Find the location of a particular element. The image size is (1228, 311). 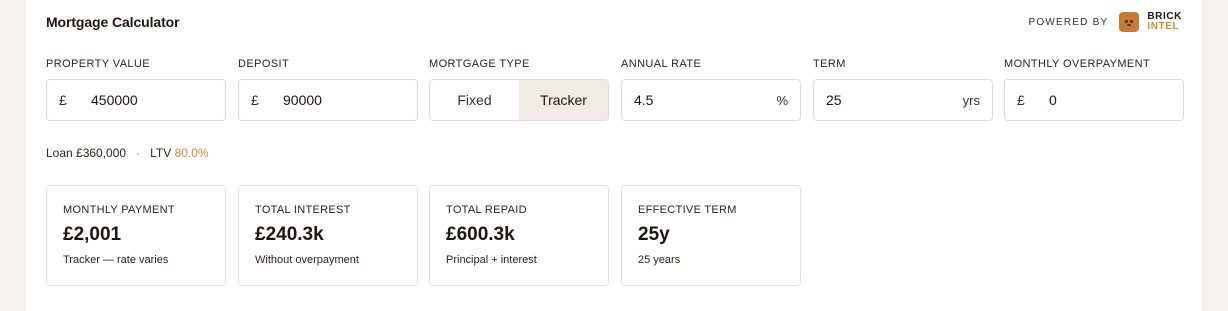

stat-value: 25y is located at coordinates (654, 234).